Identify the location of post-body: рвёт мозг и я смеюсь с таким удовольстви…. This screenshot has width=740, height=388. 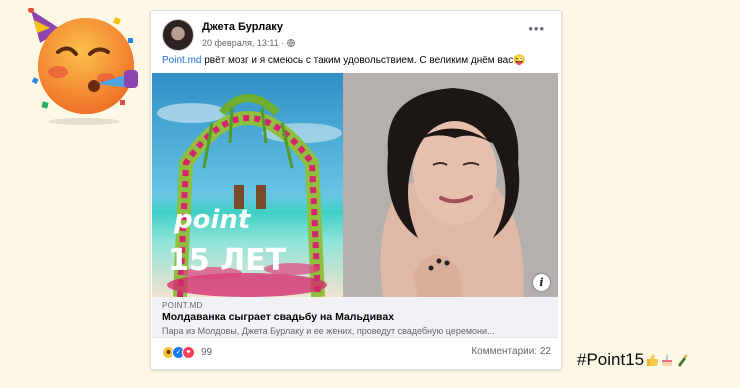
(363, 60).